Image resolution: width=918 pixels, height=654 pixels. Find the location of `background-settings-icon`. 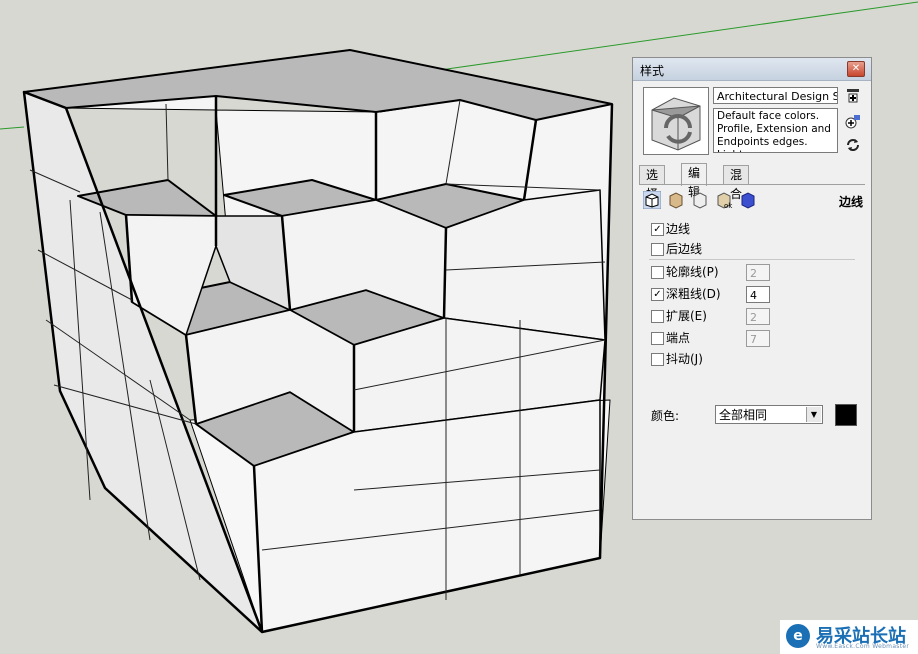

background-settings-icon is located at coordinates (700, 200).